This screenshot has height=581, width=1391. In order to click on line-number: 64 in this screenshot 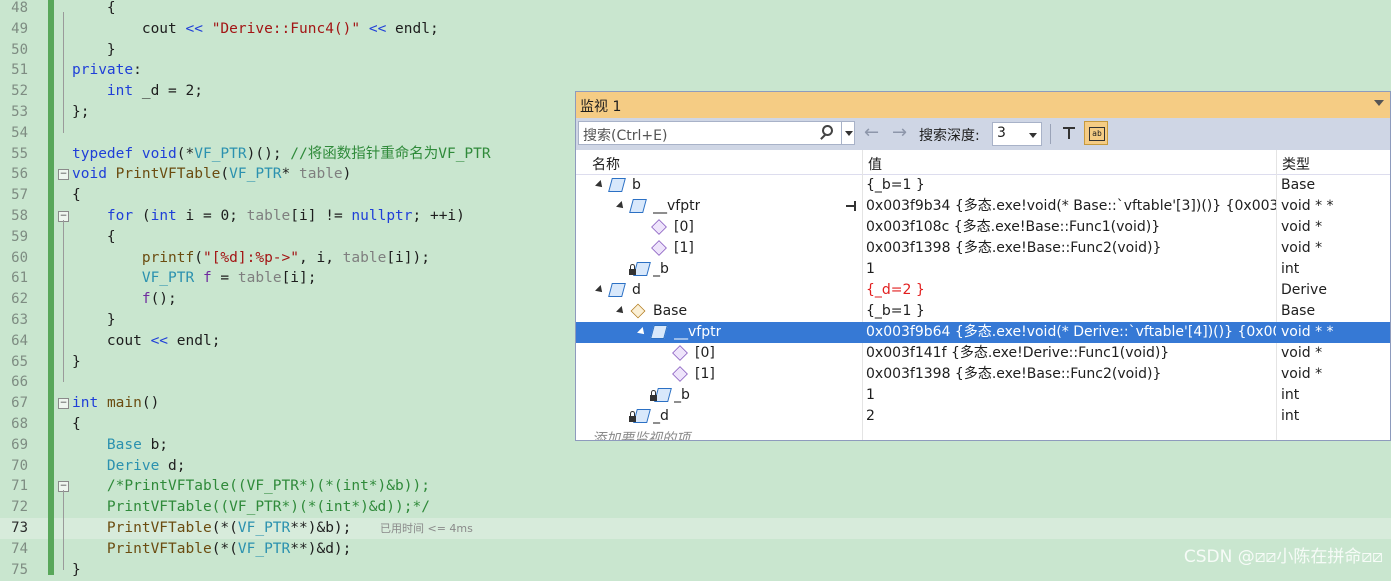, I will do `click(19, 340)`.